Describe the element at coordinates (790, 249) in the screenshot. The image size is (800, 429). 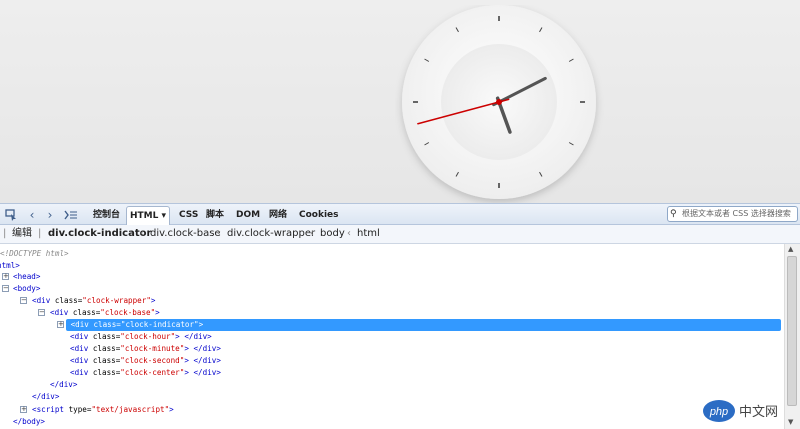
I see `scroll-up-icon: ▲` at that location.